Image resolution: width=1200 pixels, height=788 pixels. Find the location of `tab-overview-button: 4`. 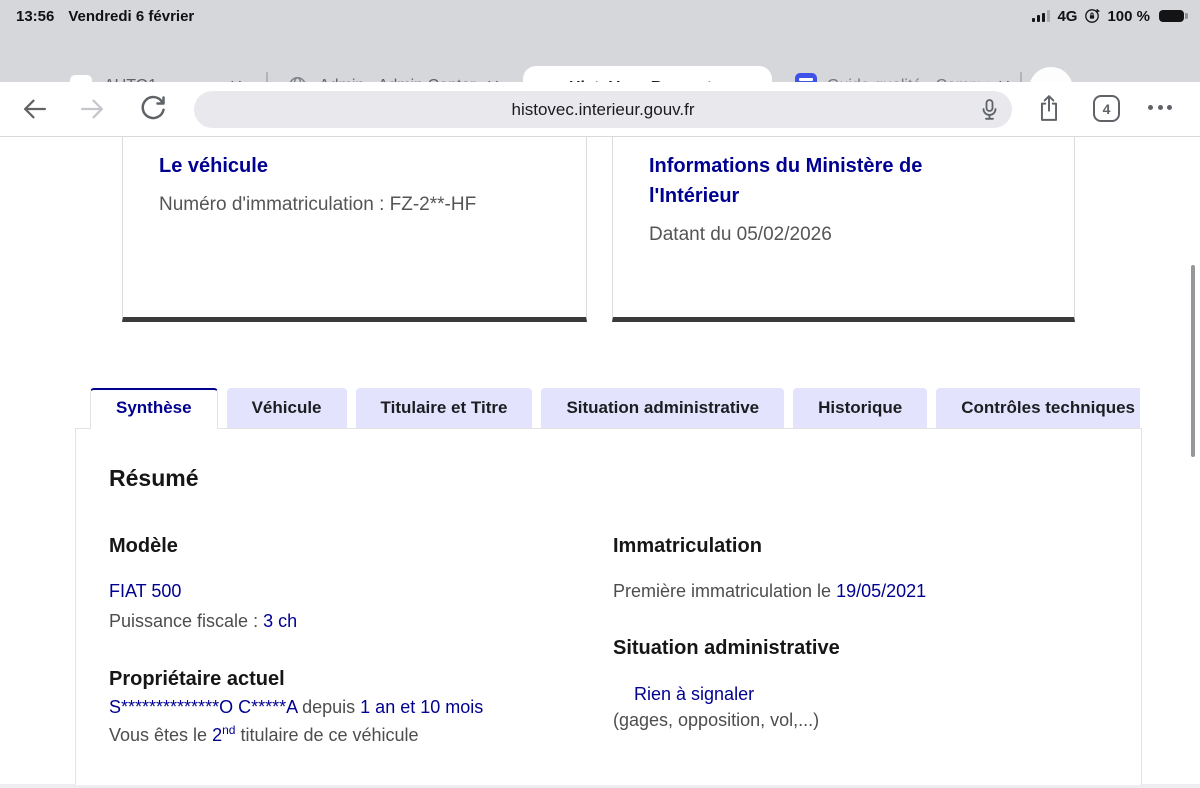

tab-overview-button: 4 is located at coordinates (1106, 108).